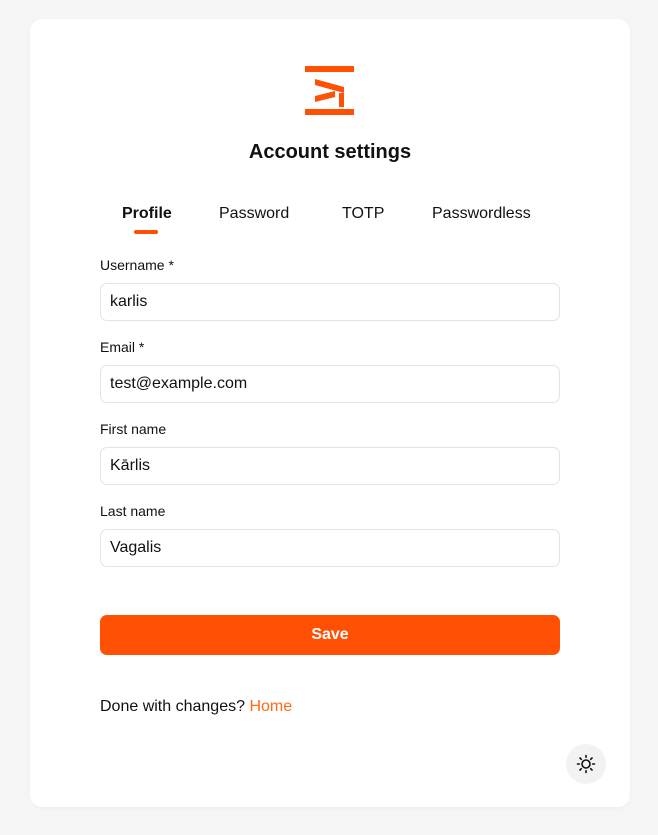  Describe the element at coordinates (330, 302) in the screenshot. I see `username-input` at that location.